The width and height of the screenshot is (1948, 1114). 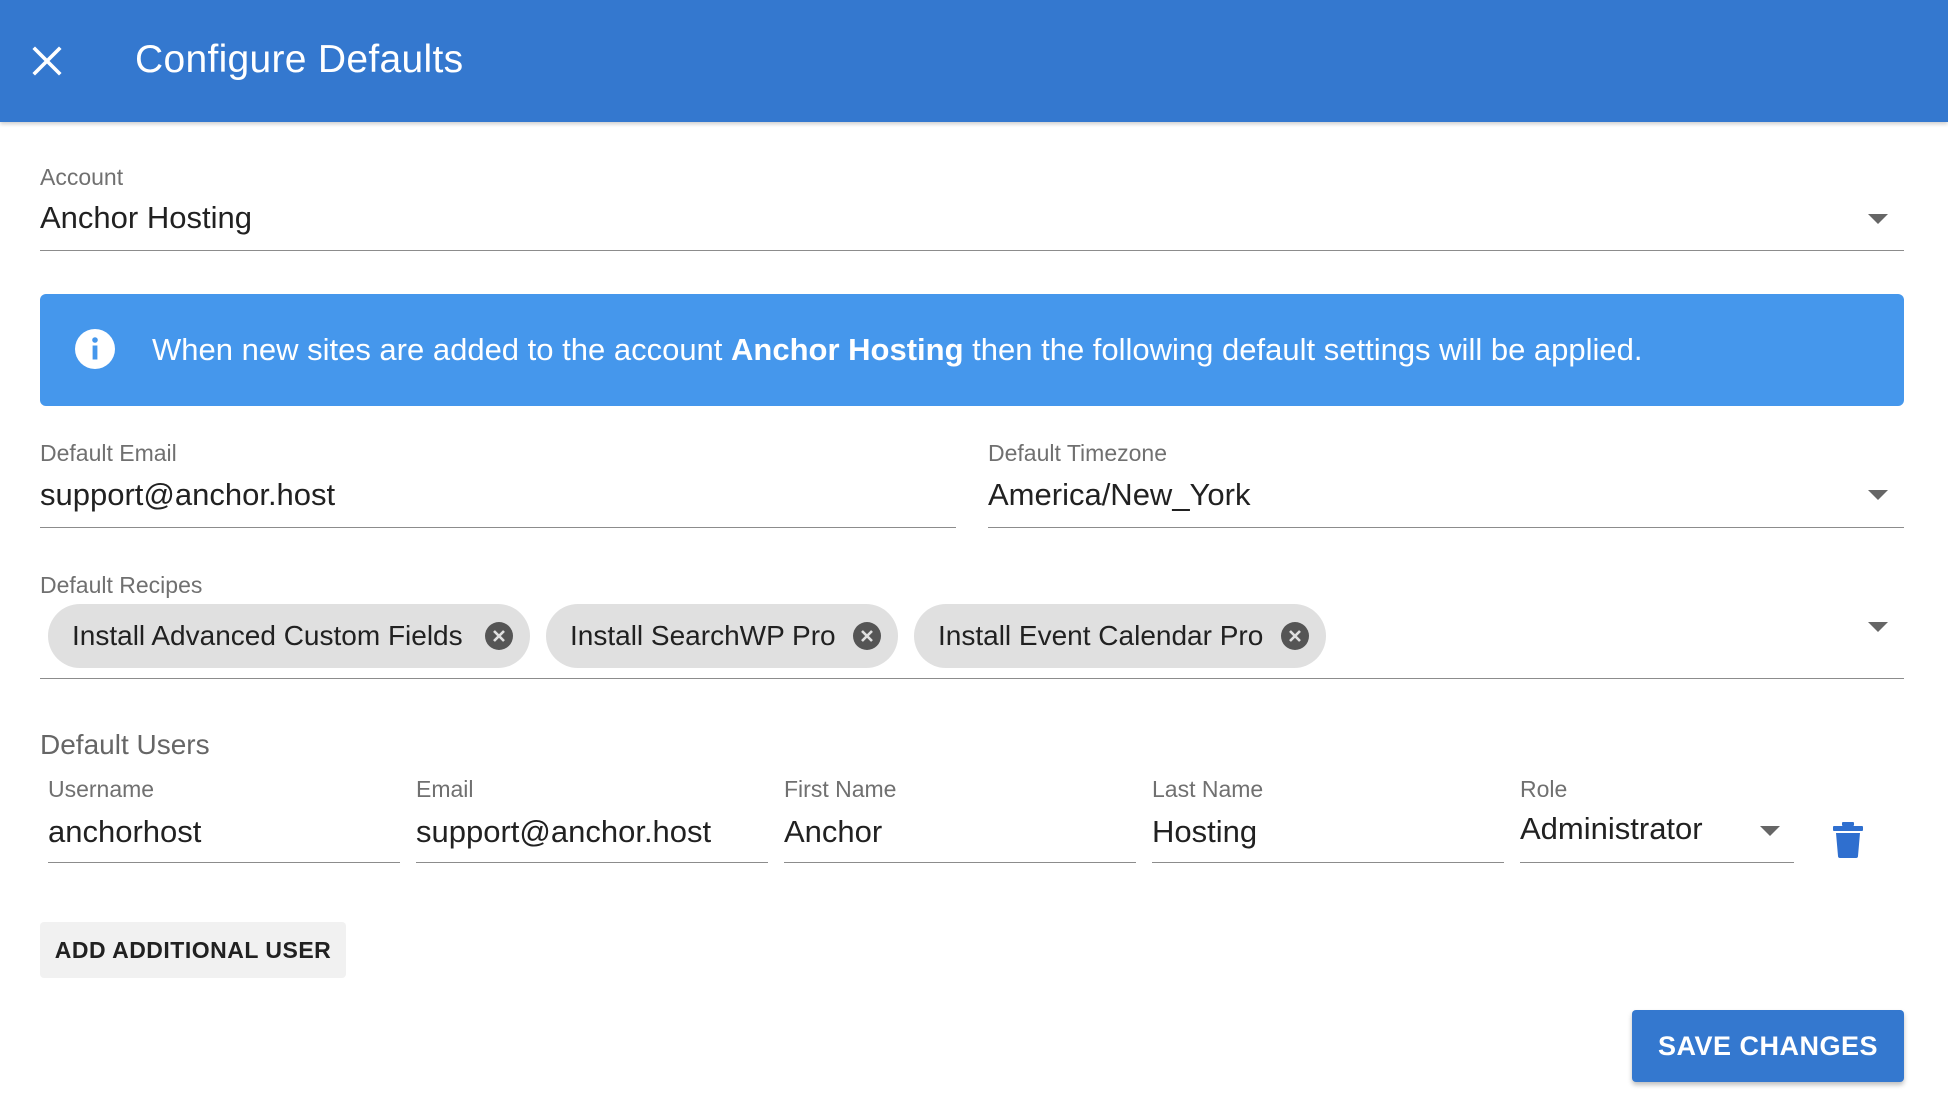 I want to click on last-name-underline, so click(x=1328, y=862).